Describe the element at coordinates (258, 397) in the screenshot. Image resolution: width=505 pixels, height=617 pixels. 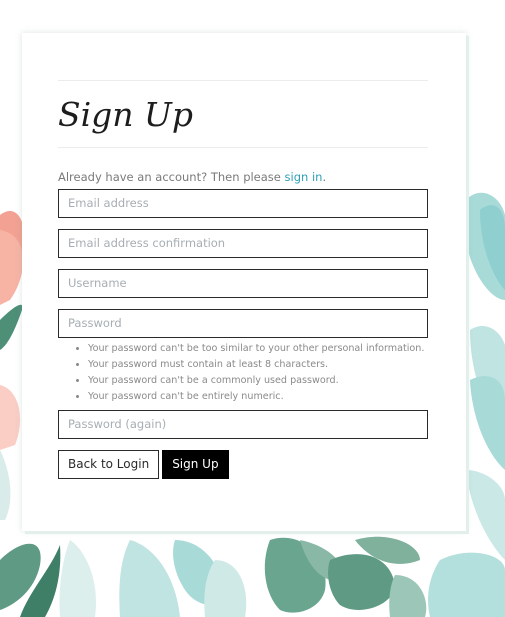
I see `password-help-item: Your password can't be entirely numeric.` at that location.